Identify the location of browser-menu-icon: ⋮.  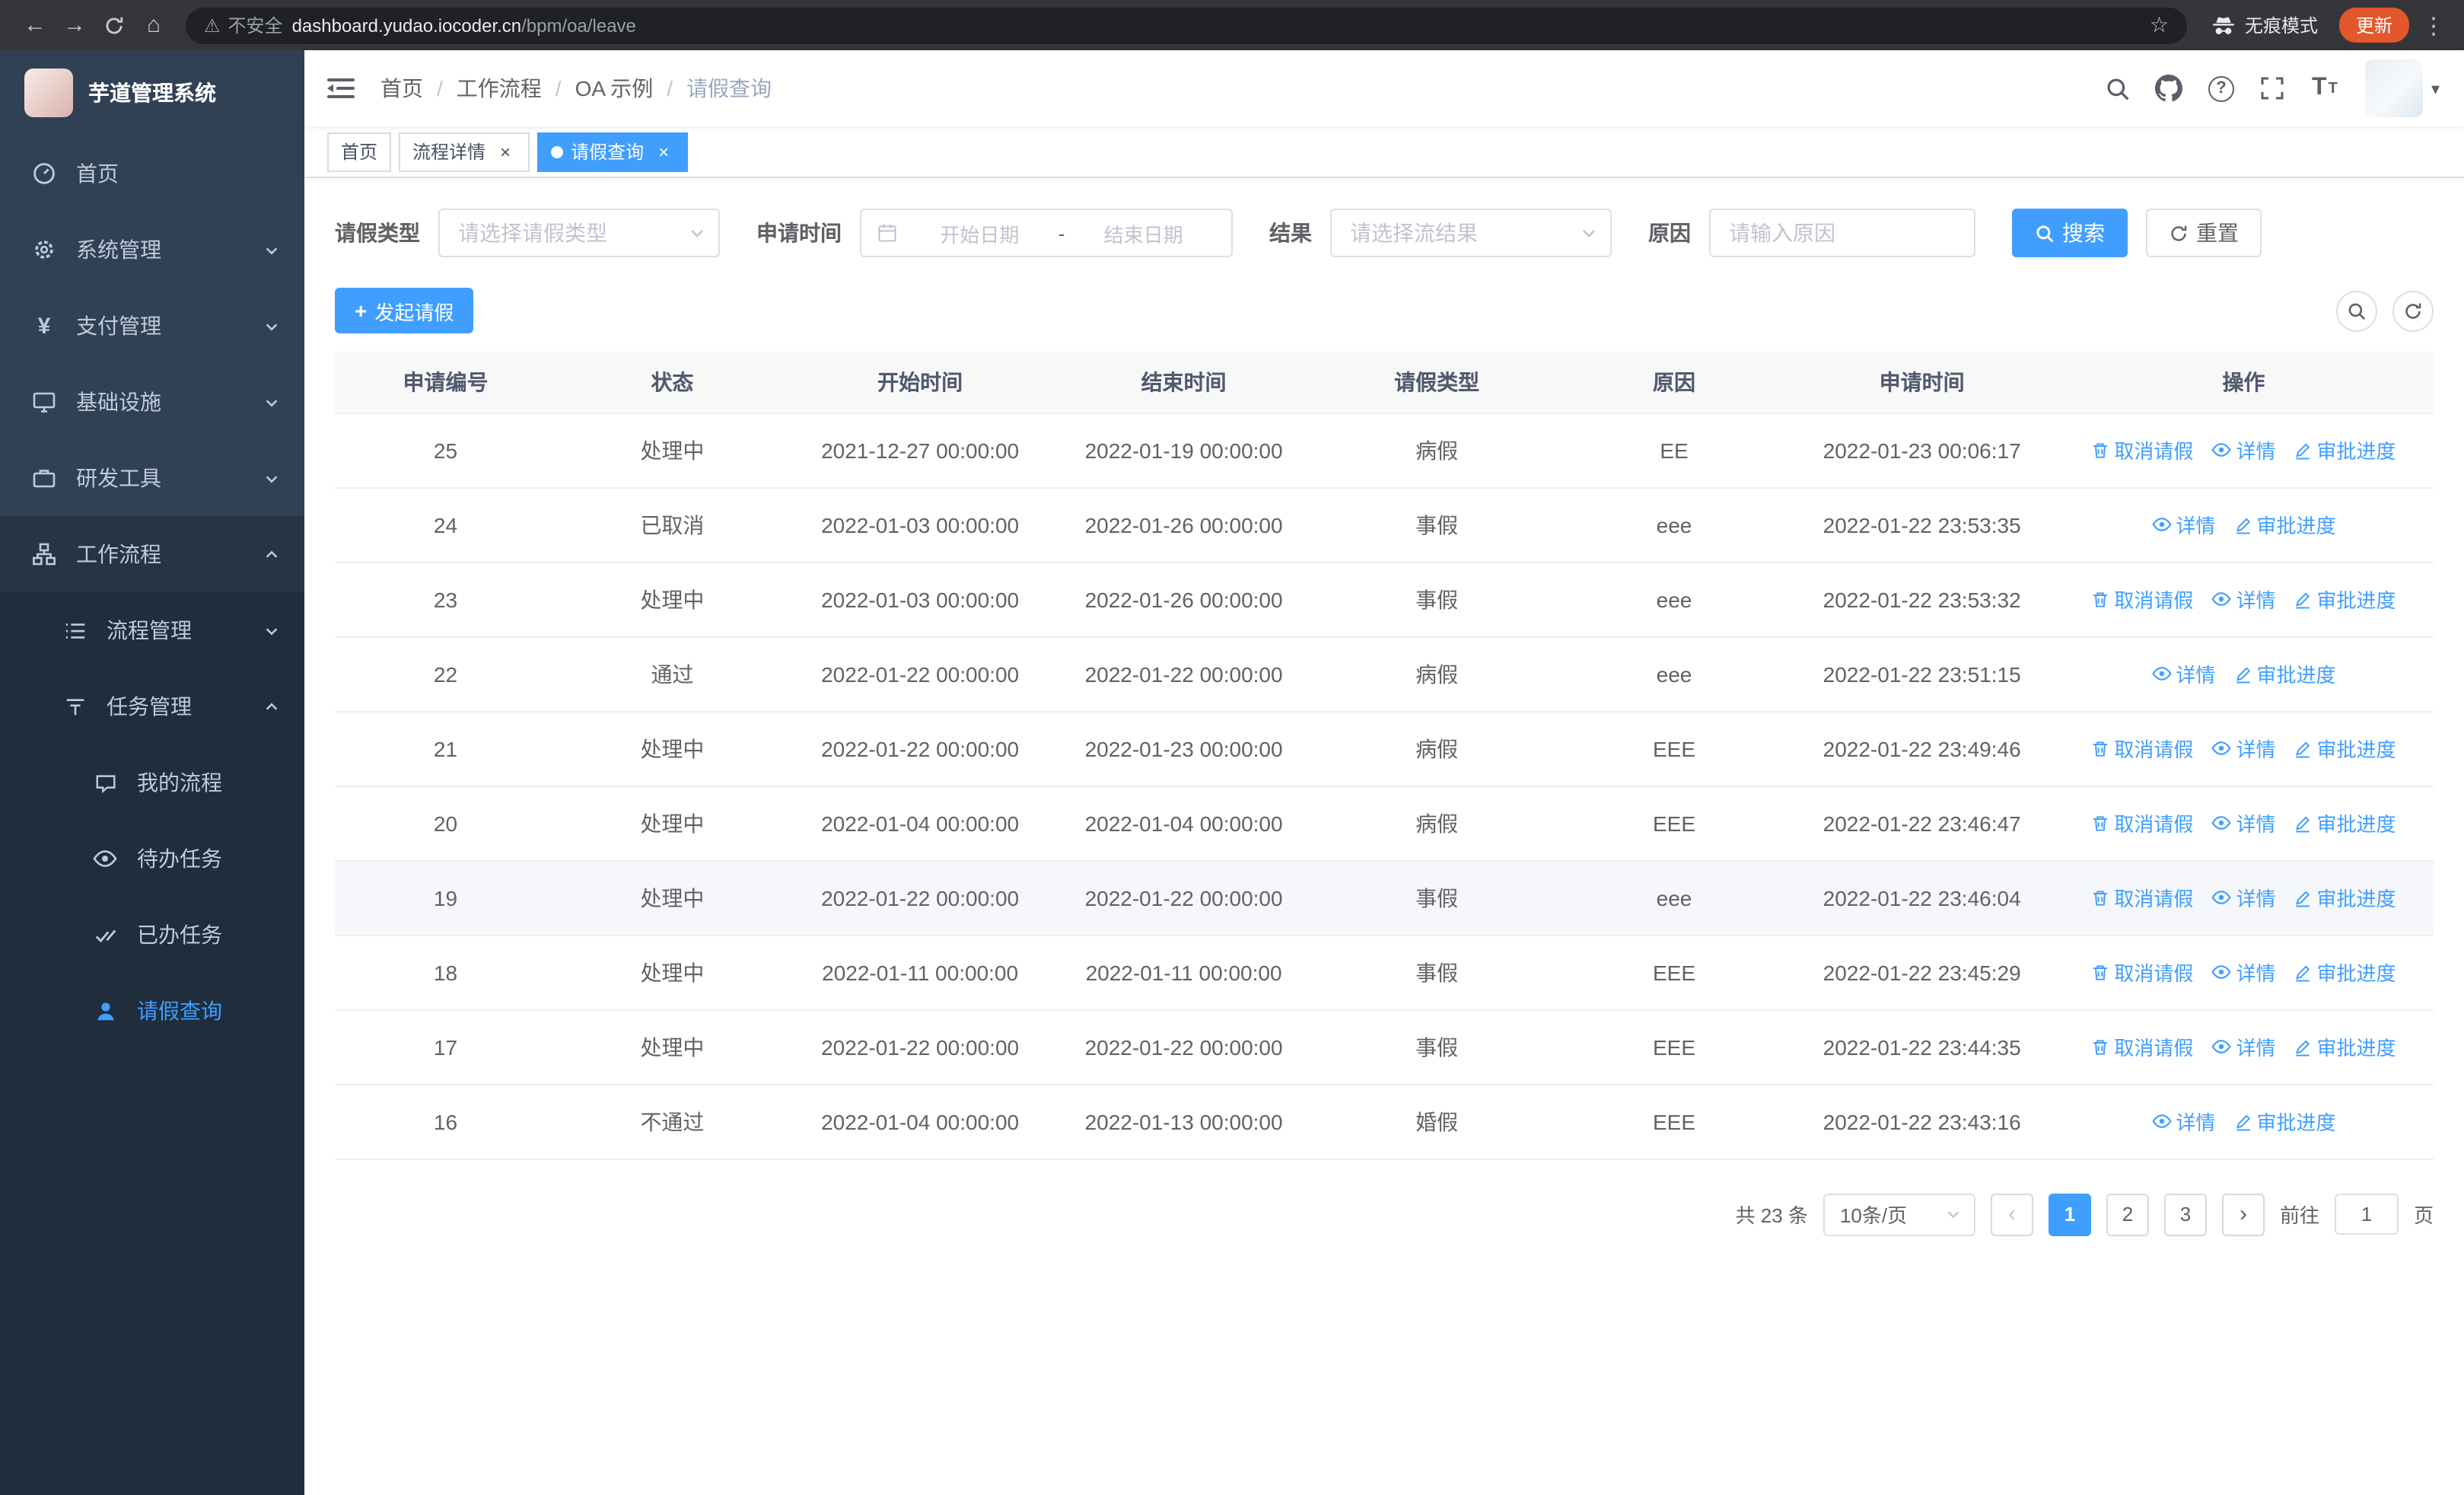
(2433, 25).